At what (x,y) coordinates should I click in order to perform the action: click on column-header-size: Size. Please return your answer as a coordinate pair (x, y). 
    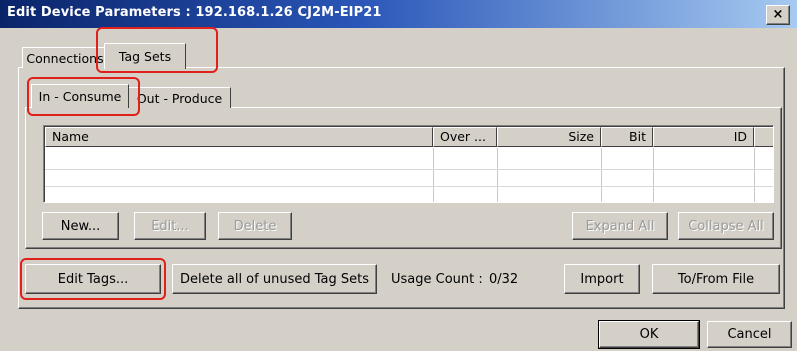
    Looking at the image, I should click on (549, 137).